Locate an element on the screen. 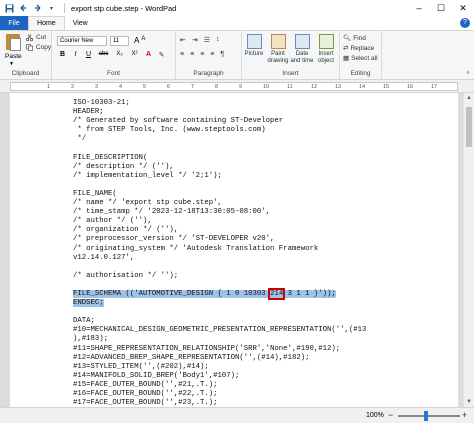 The width and height of the screenshot is (474, 423). bold-button: B is located at coordinates (62, 55).